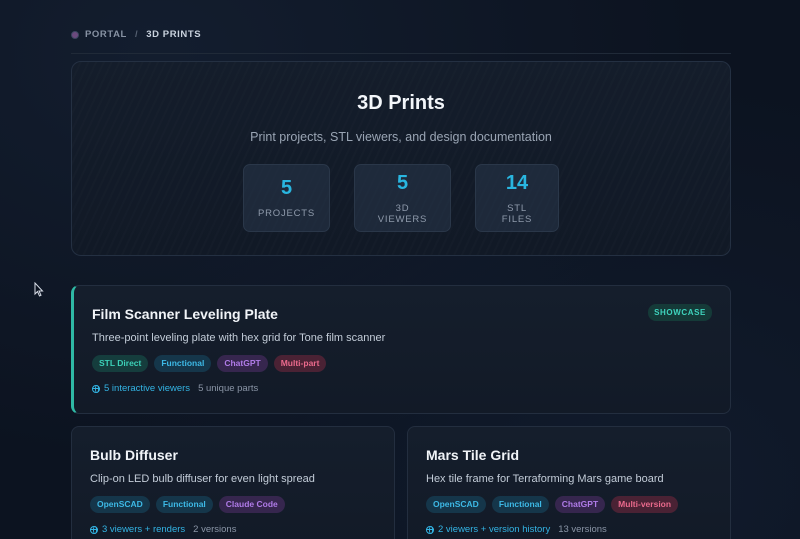  Describe the element at coordinates (401, 40) in the screenshot. I see `breadcrumb: PORTAL / 3D PRINTS` at that location.